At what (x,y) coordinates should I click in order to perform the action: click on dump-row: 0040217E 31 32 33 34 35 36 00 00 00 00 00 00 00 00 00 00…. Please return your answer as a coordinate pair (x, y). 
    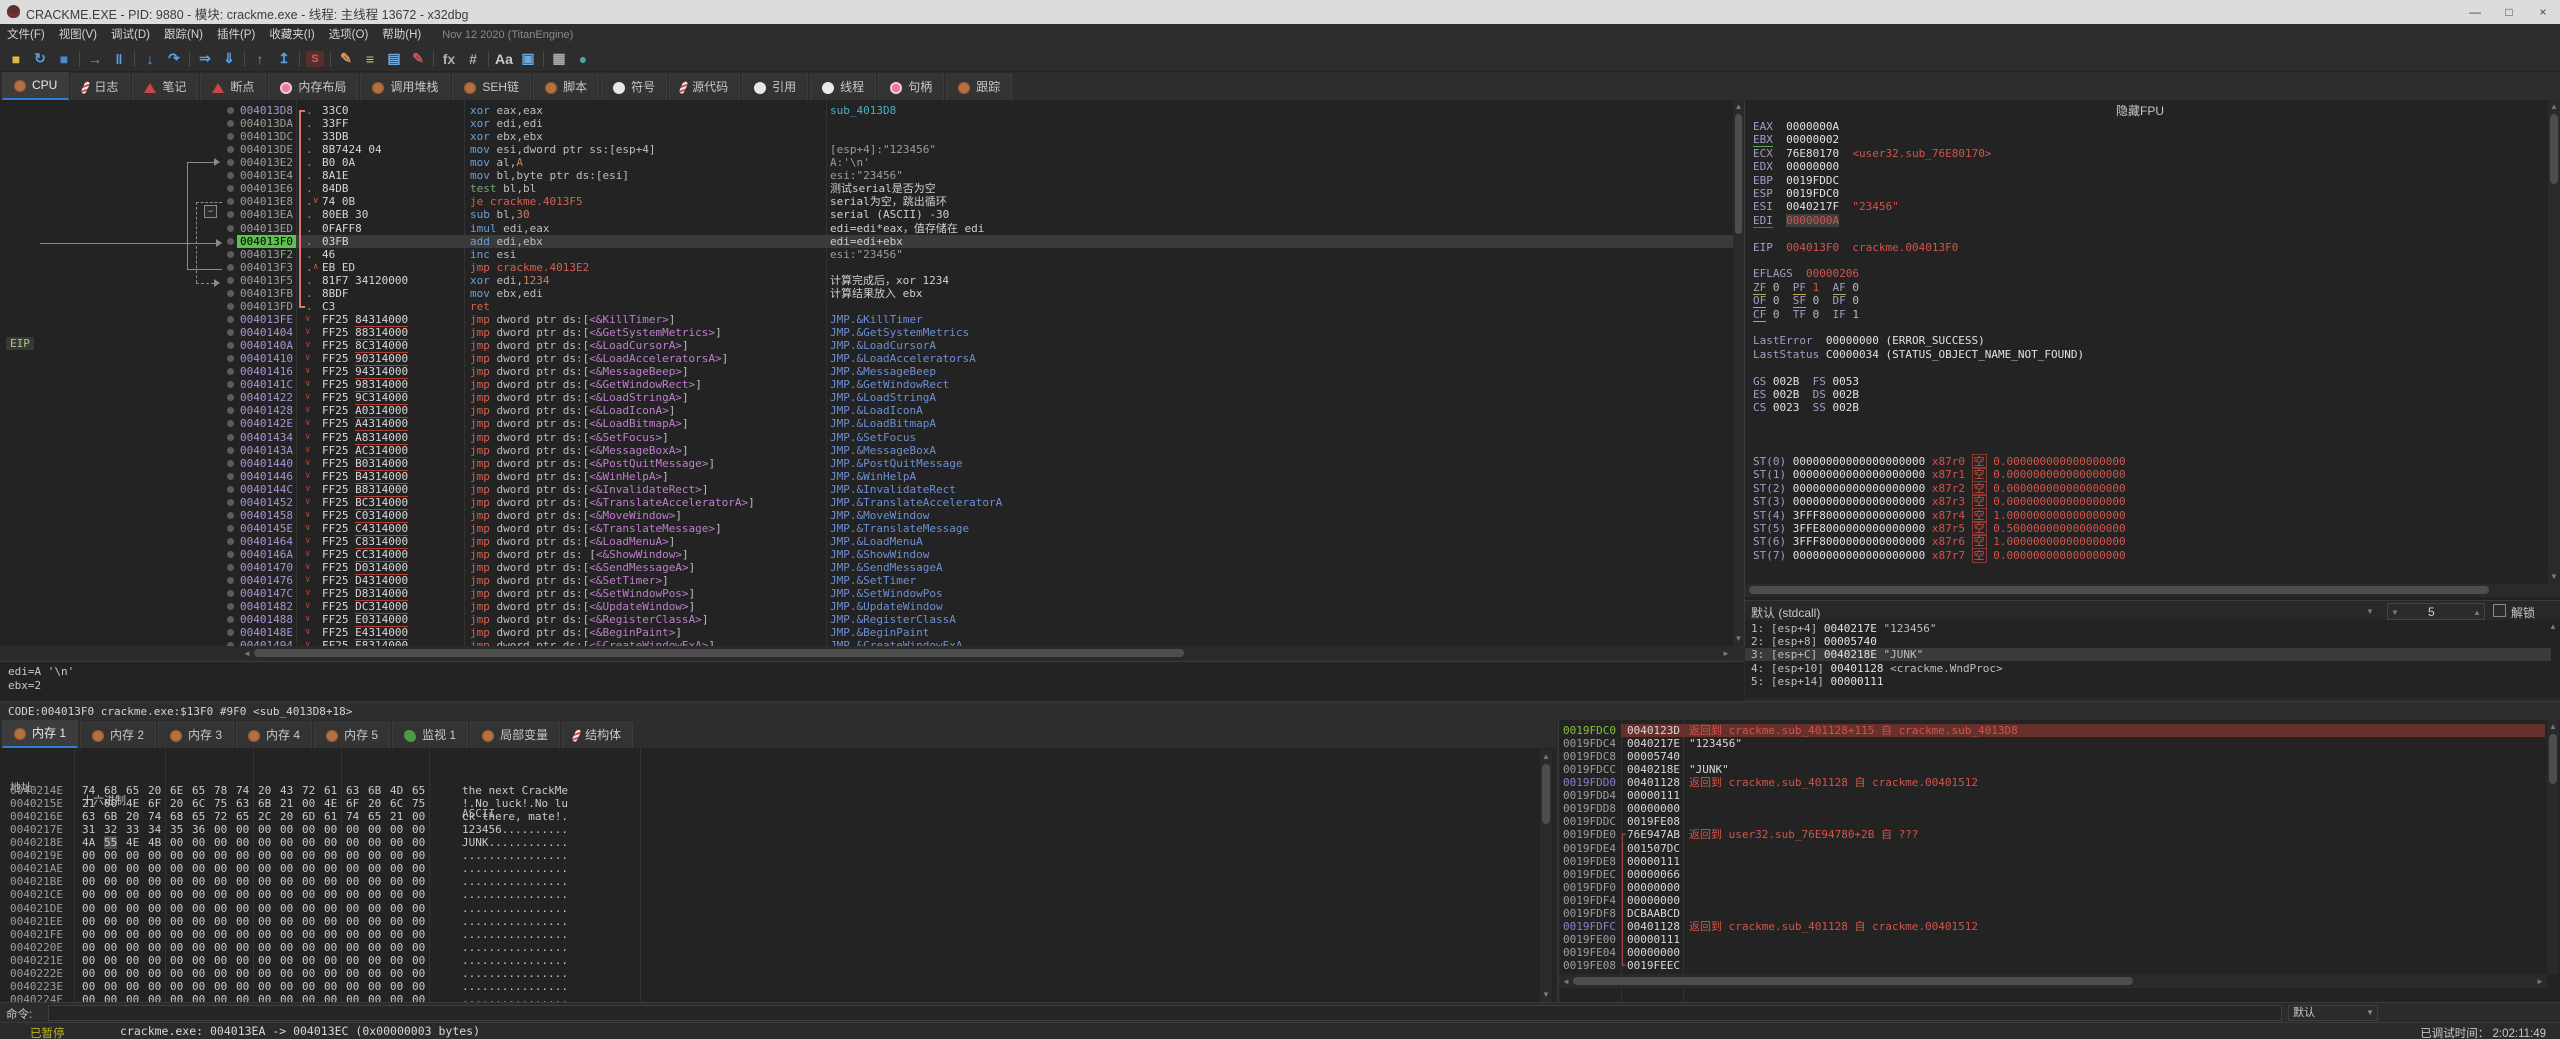
    Looking at the image, I should click on (770, 829).